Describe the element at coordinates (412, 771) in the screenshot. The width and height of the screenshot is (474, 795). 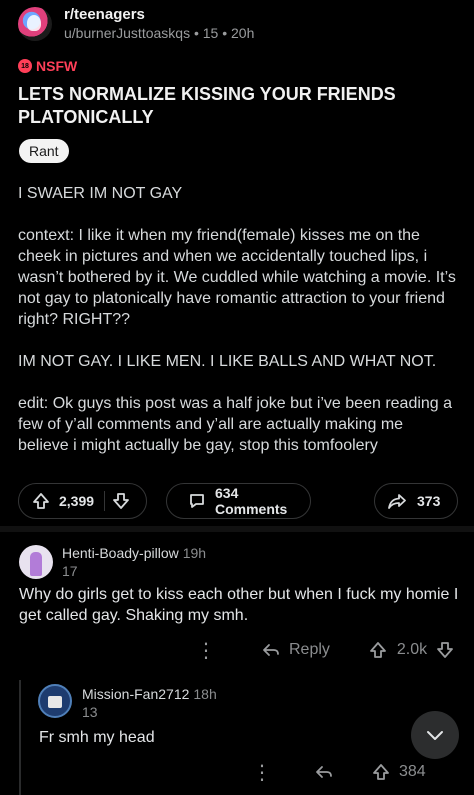
I see `comment-vote-count: 384` at that location.